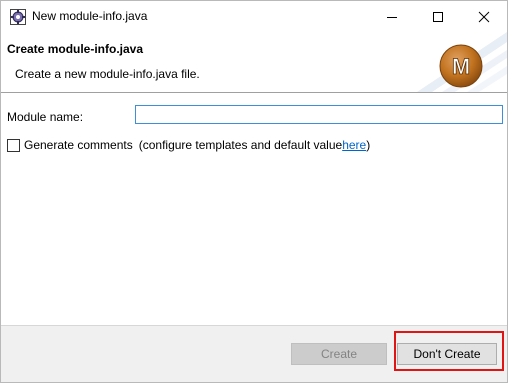  I want to click on window-title: New module-info.java, so click(90, 16).